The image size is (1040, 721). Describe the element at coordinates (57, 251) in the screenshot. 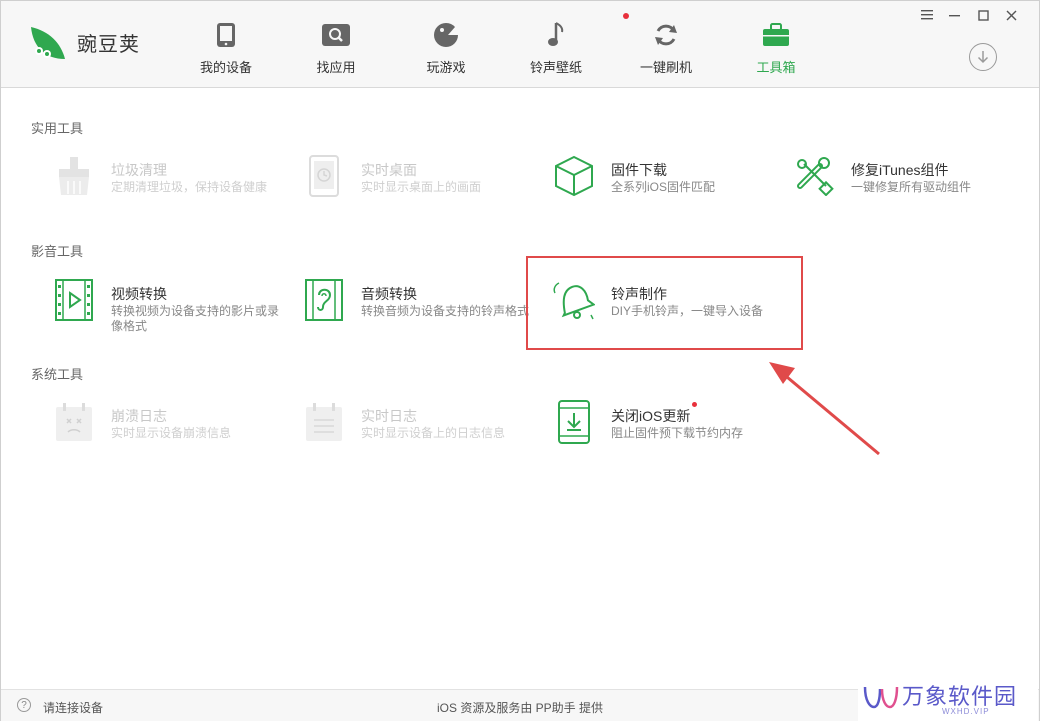

I see `section-title-media: 影音工具` at that location.